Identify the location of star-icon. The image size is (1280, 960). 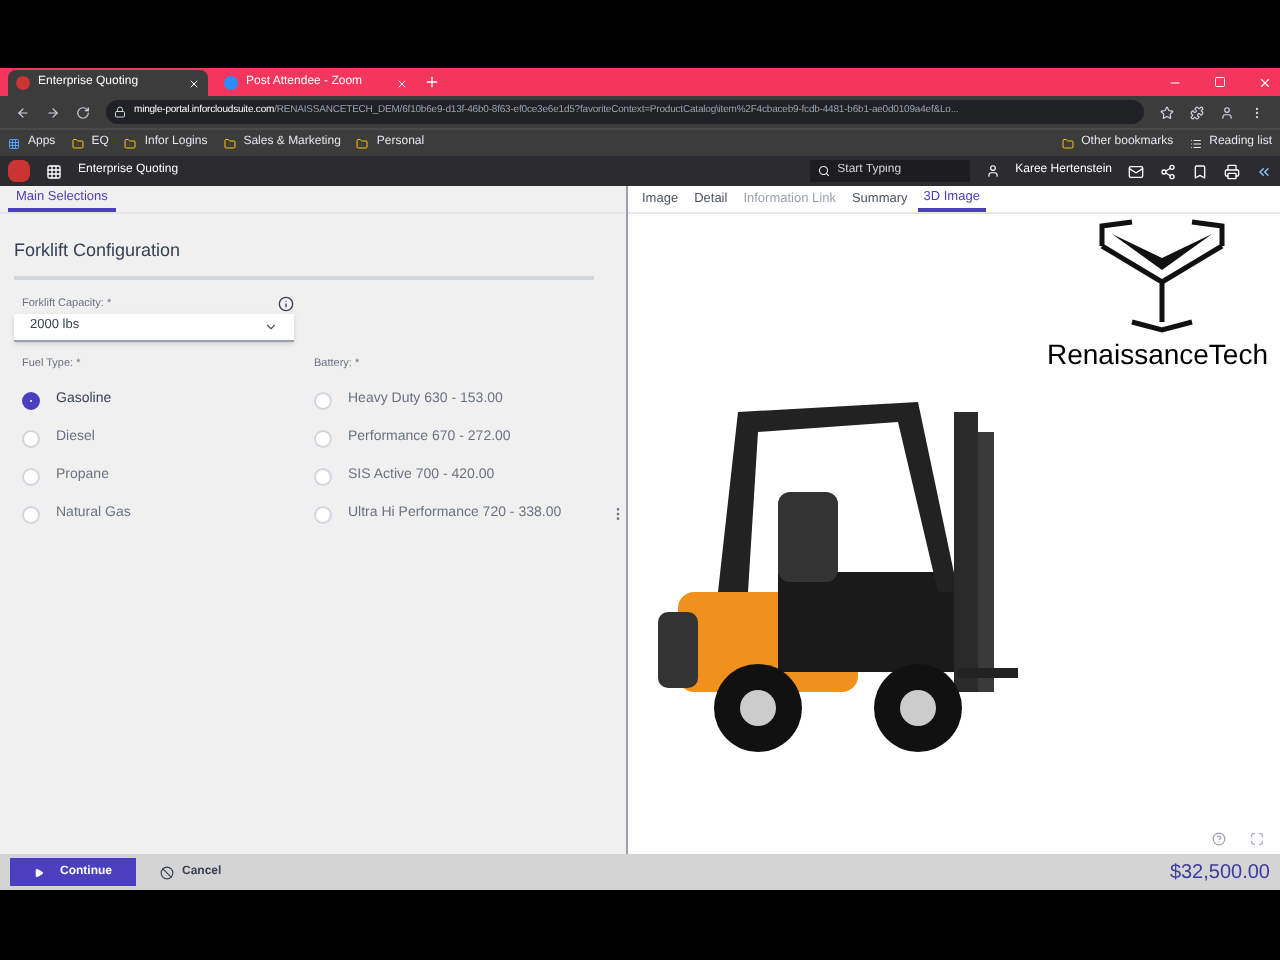
(1167, 112).